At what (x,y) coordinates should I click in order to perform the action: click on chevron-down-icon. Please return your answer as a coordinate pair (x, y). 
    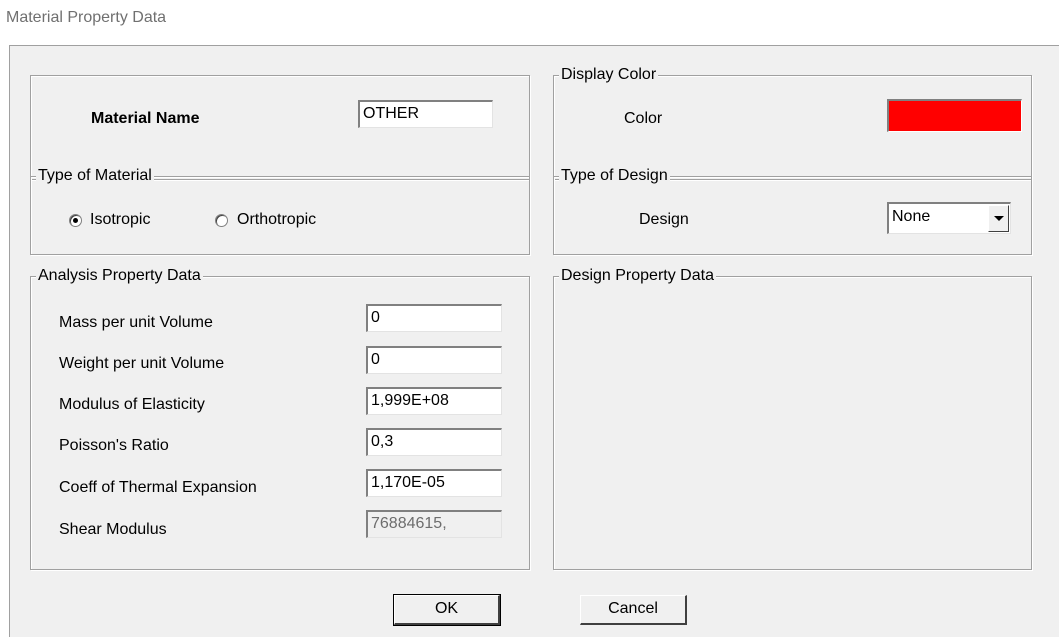
    Looking at the image, I should click on (998, 218).